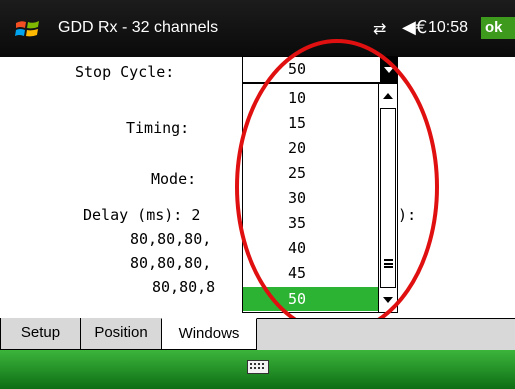 Image resolution: width=515 pixels, height=389 pixels. I want to click on timing-label: Timing:, so click(158, 128).